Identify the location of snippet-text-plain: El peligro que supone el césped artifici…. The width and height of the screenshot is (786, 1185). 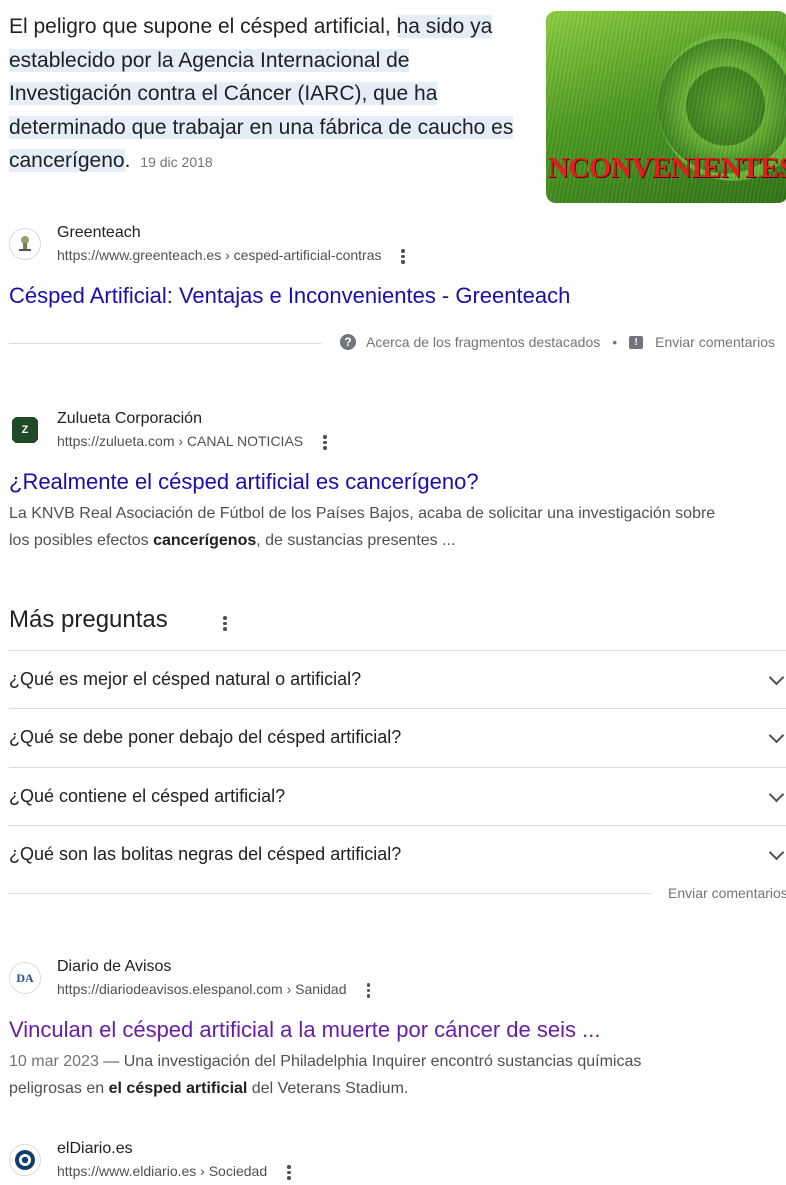
(203, 26).